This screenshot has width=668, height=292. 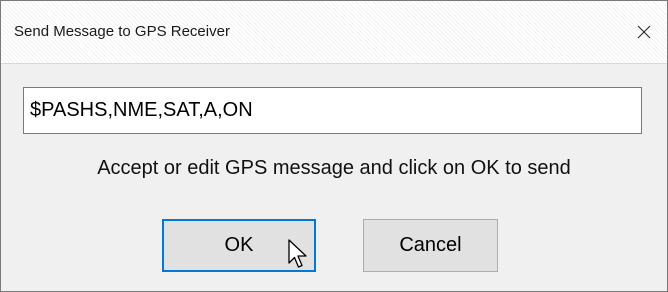 What do you see at coordinates (122, 31) in the screenshot?
I see `window-title: Send Message to GPS Receiver` at bounding box center [122, 31].